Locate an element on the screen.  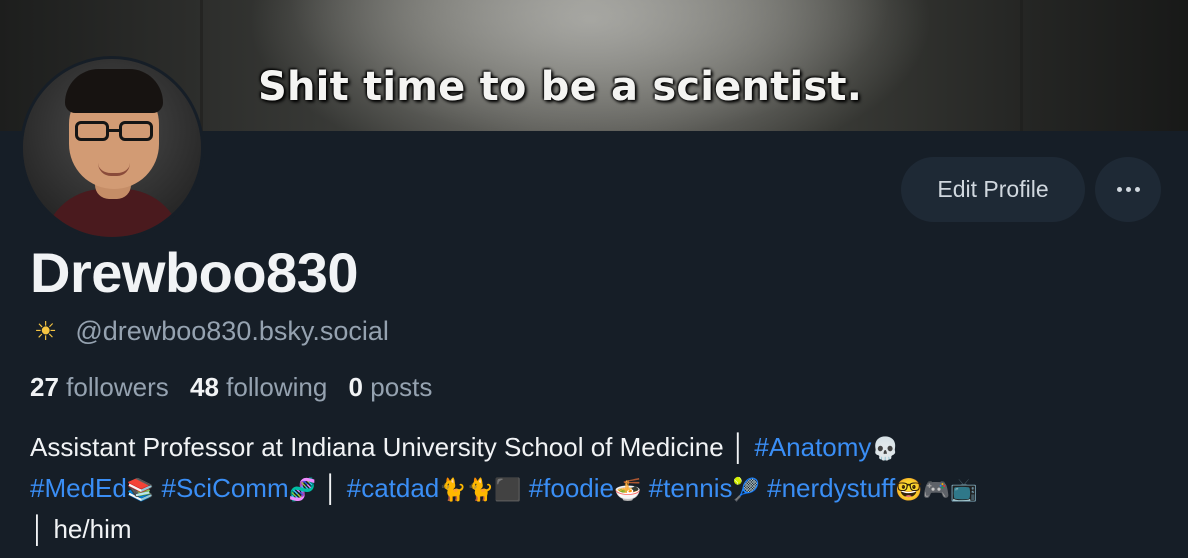
bio-pronouns: │ he/him is located at coordinates (81, 529).